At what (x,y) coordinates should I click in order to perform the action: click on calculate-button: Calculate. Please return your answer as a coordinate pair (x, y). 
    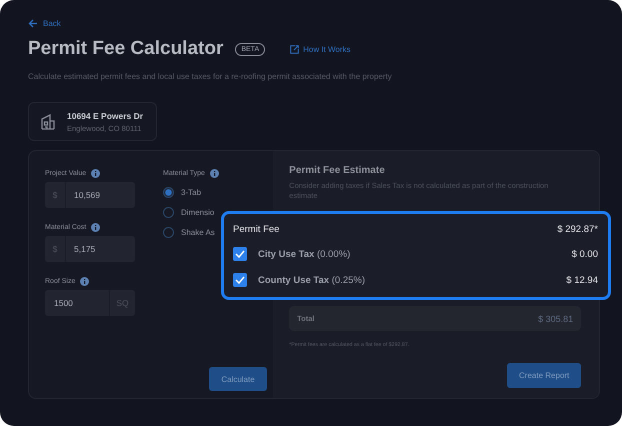
    Looking at the image, I should click on (238, 379).